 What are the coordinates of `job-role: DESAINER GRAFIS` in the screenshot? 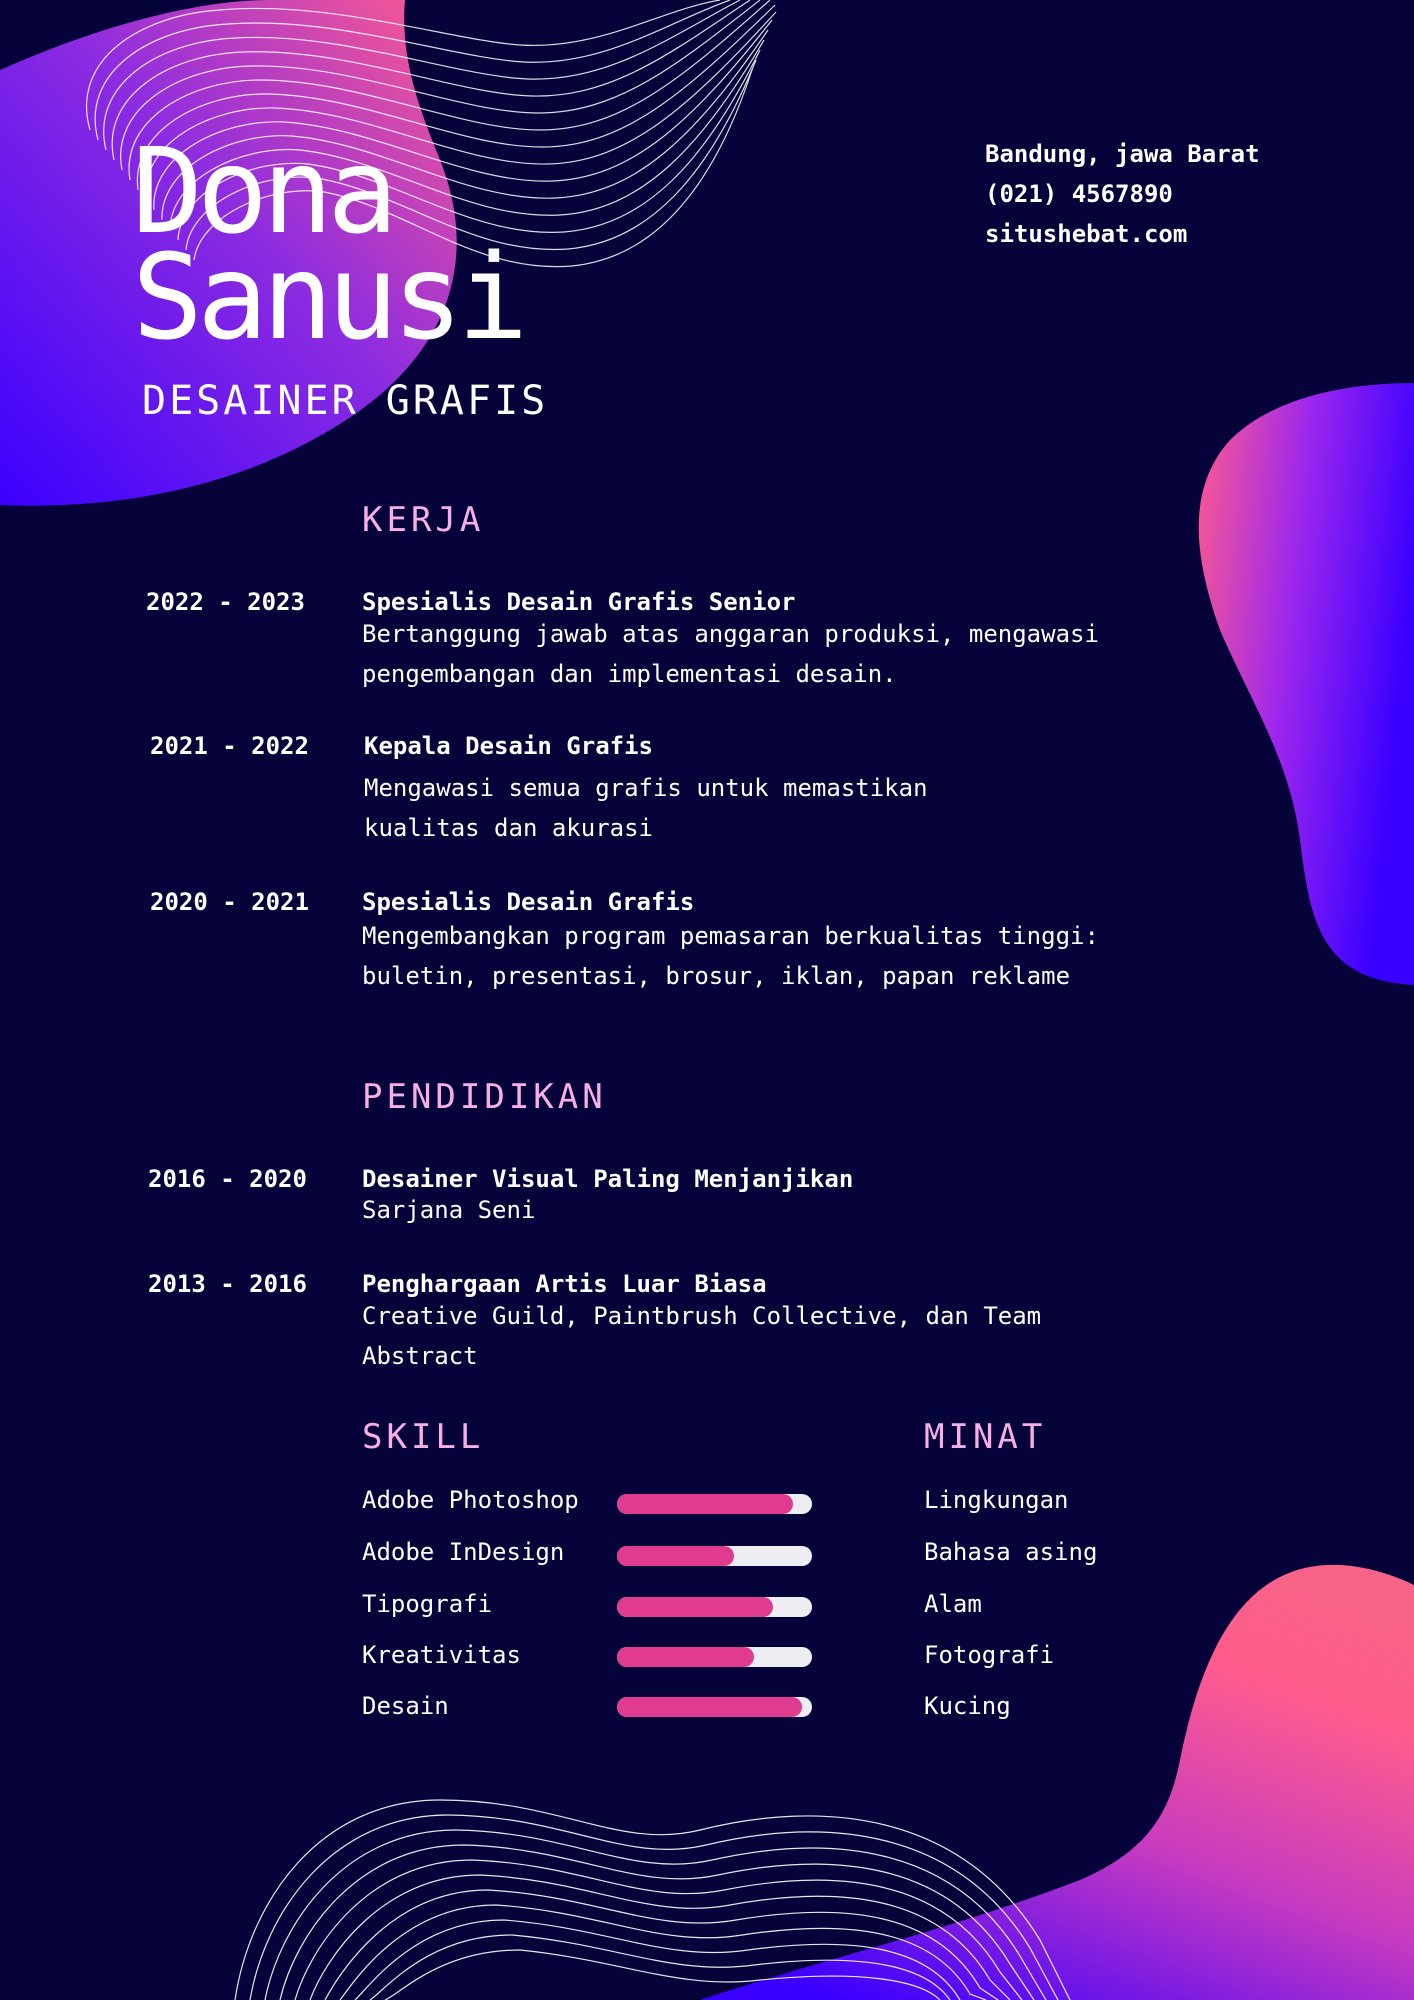 It's located at (345, 401).